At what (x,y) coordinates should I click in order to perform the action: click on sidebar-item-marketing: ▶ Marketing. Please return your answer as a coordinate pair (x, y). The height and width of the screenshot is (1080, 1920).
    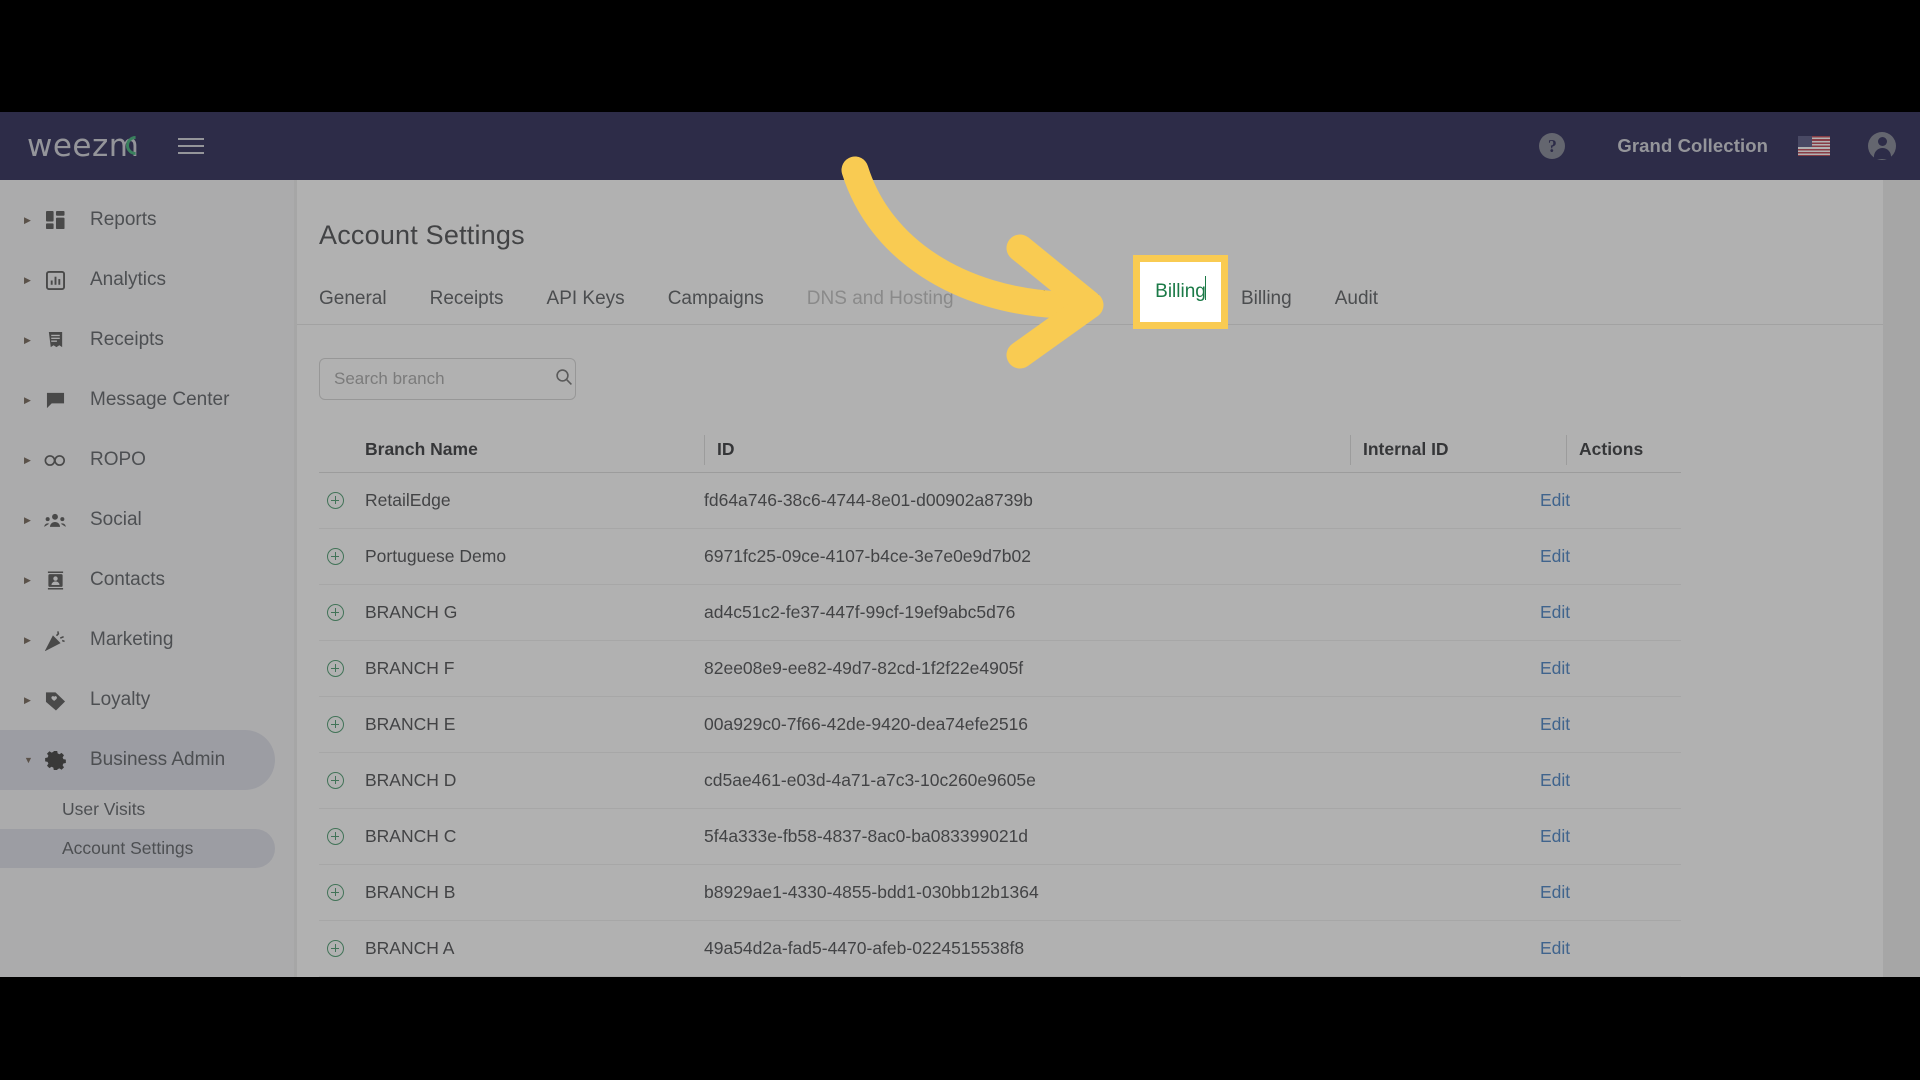
    Looking at the image, I should click on (137, 640).